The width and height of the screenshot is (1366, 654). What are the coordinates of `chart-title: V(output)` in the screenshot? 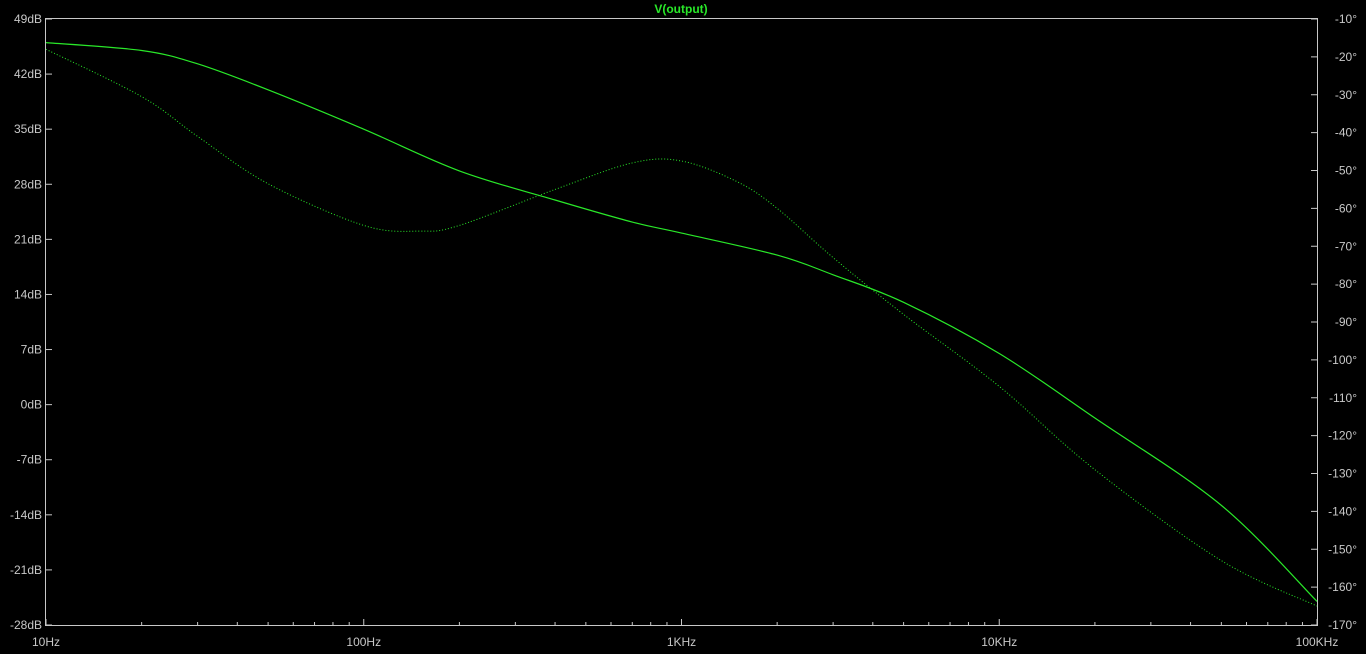 It's located at (680, 9).